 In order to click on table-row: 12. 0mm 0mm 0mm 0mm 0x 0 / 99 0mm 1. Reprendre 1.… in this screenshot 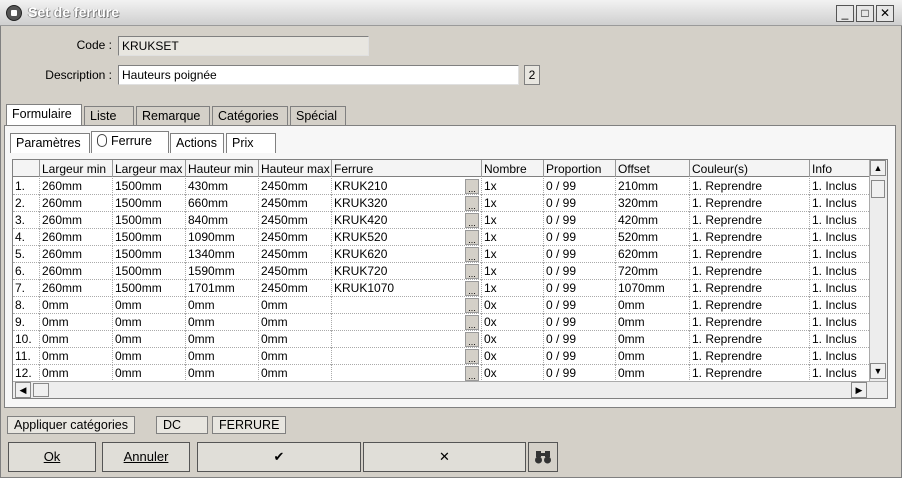, I will do `click(441, 373)`.